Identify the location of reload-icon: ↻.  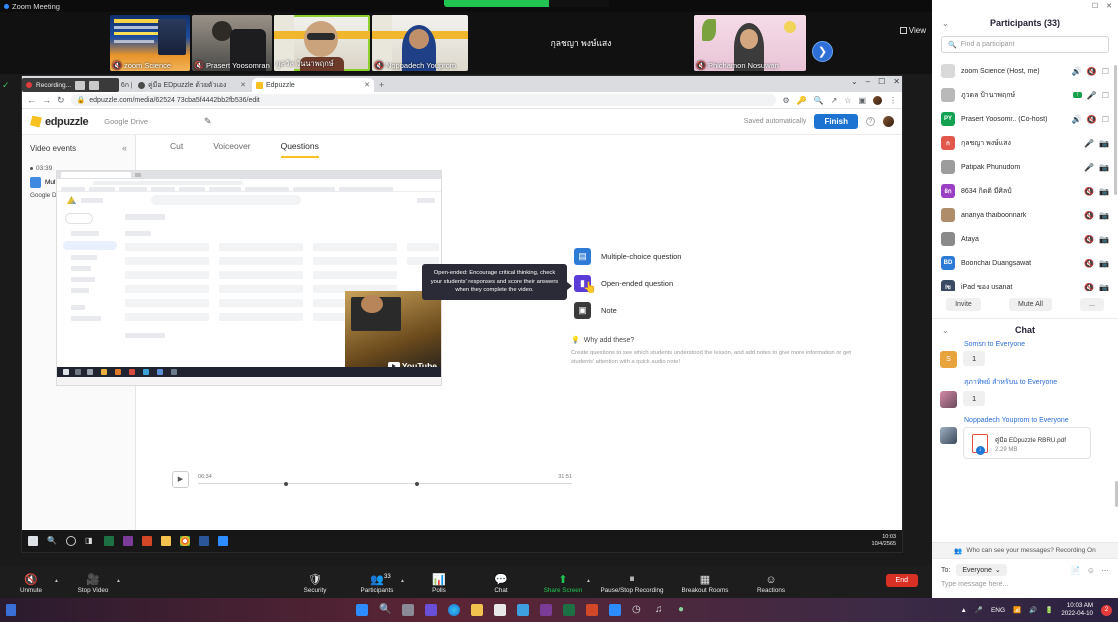
(61, 100).